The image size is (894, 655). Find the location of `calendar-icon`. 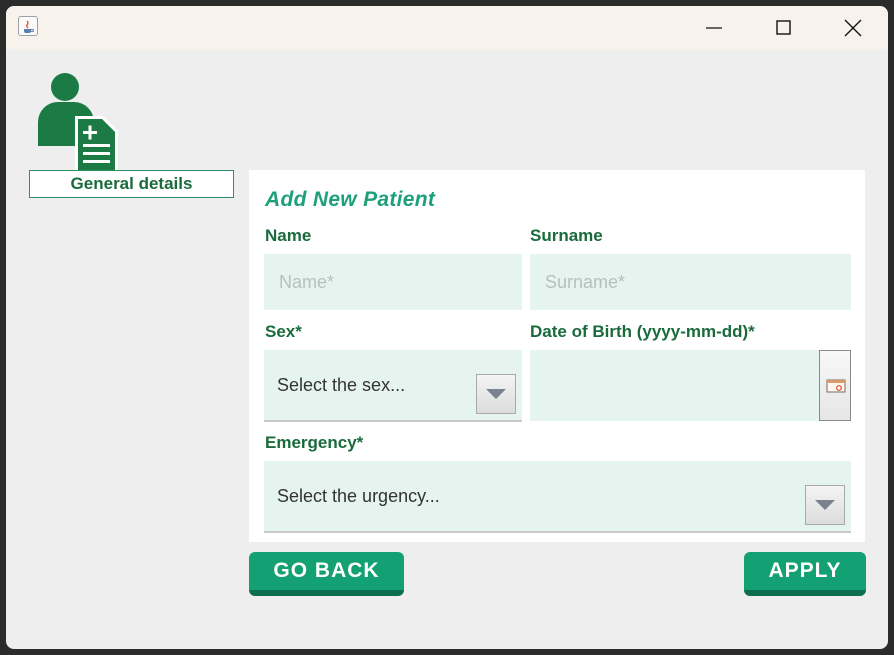

calendar-icon is located at coordinates (836, 386).